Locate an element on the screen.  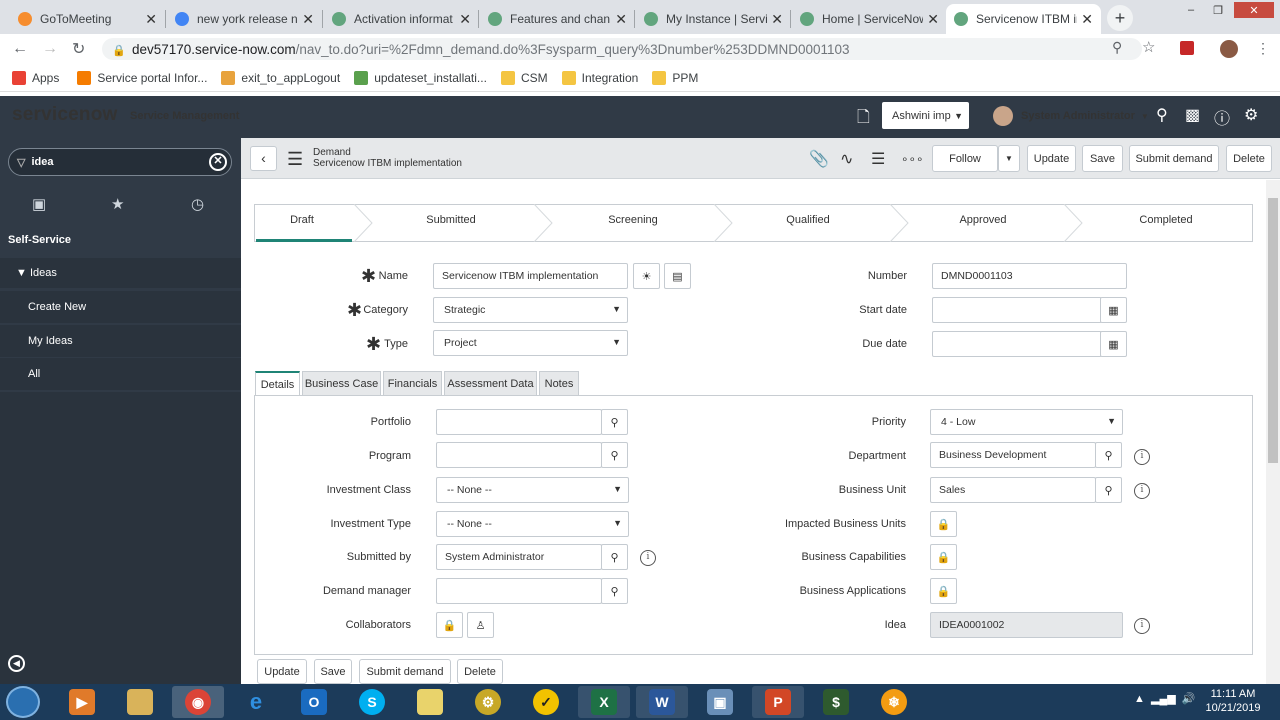
excel-icon: X is located at coordinates (604, 702).